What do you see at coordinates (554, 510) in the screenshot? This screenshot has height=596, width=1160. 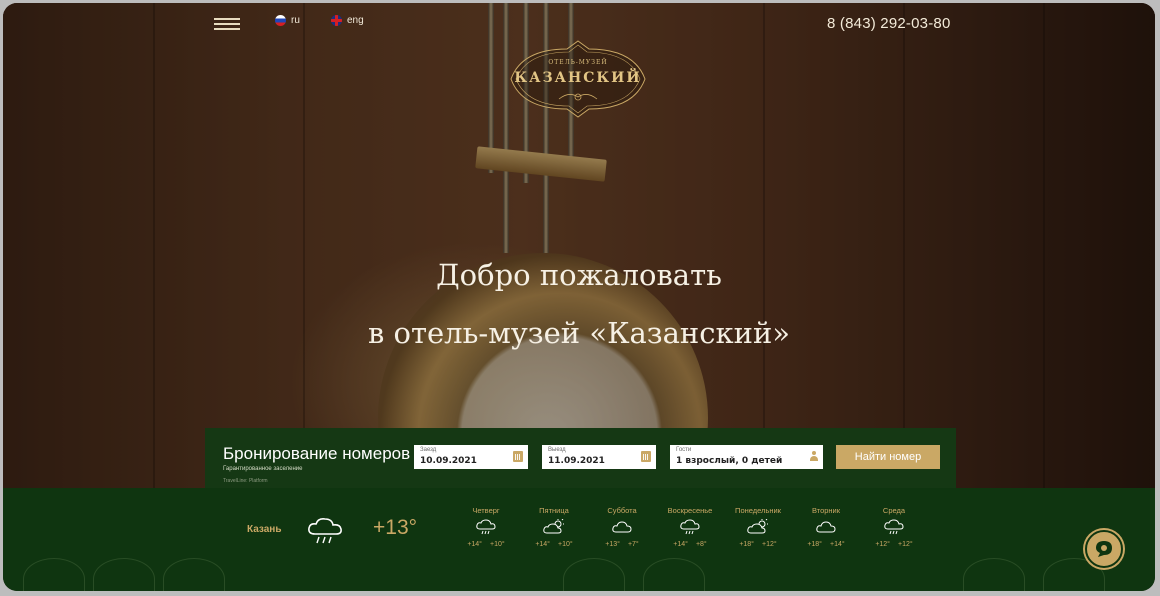 I see `forecast-day-name: Пятница` at bounding box center [554, 510].